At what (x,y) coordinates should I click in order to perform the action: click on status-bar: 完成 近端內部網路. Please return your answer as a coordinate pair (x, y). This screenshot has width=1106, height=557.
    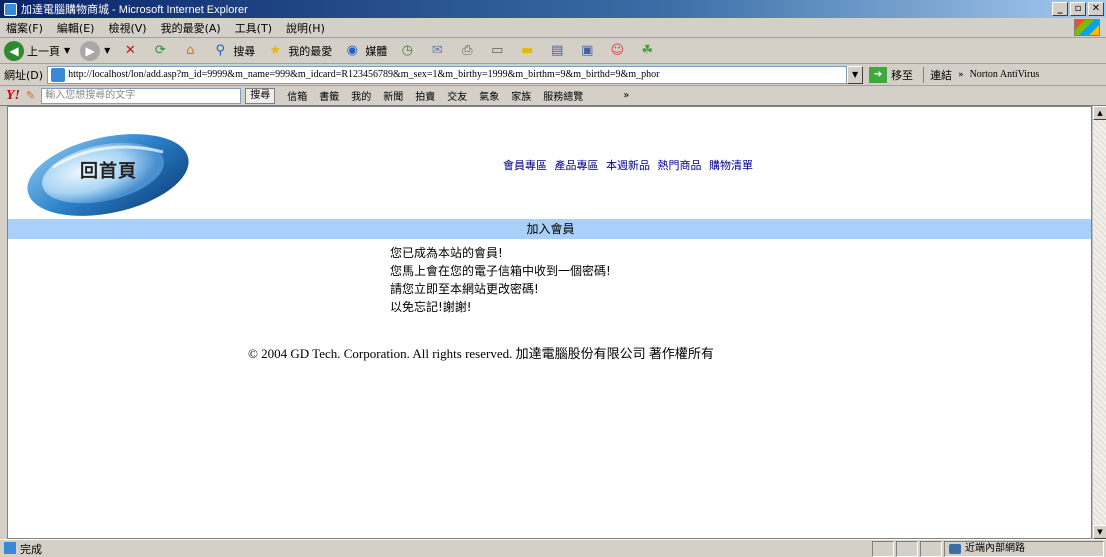
    Looking at the image, I should click on (553, 548).